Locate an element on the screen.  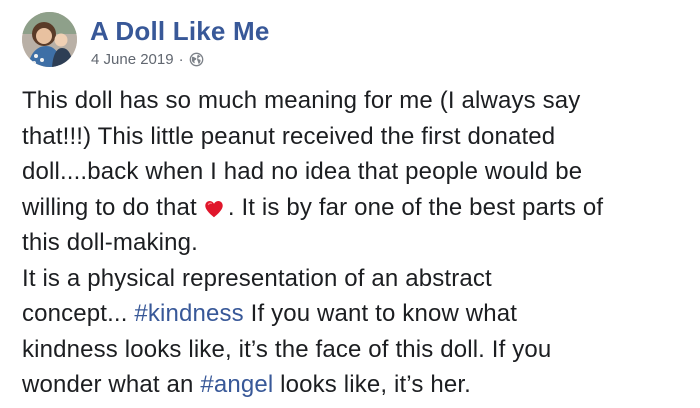
post-text: If you want to know what is located at coordinates (380, 313).